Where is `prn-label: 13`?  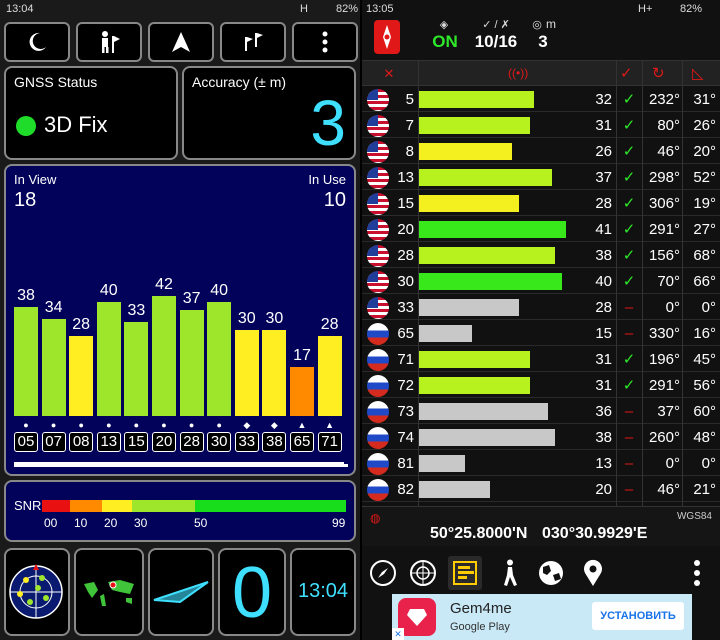 prn-label: 13 is located at coordinates (108, 442).